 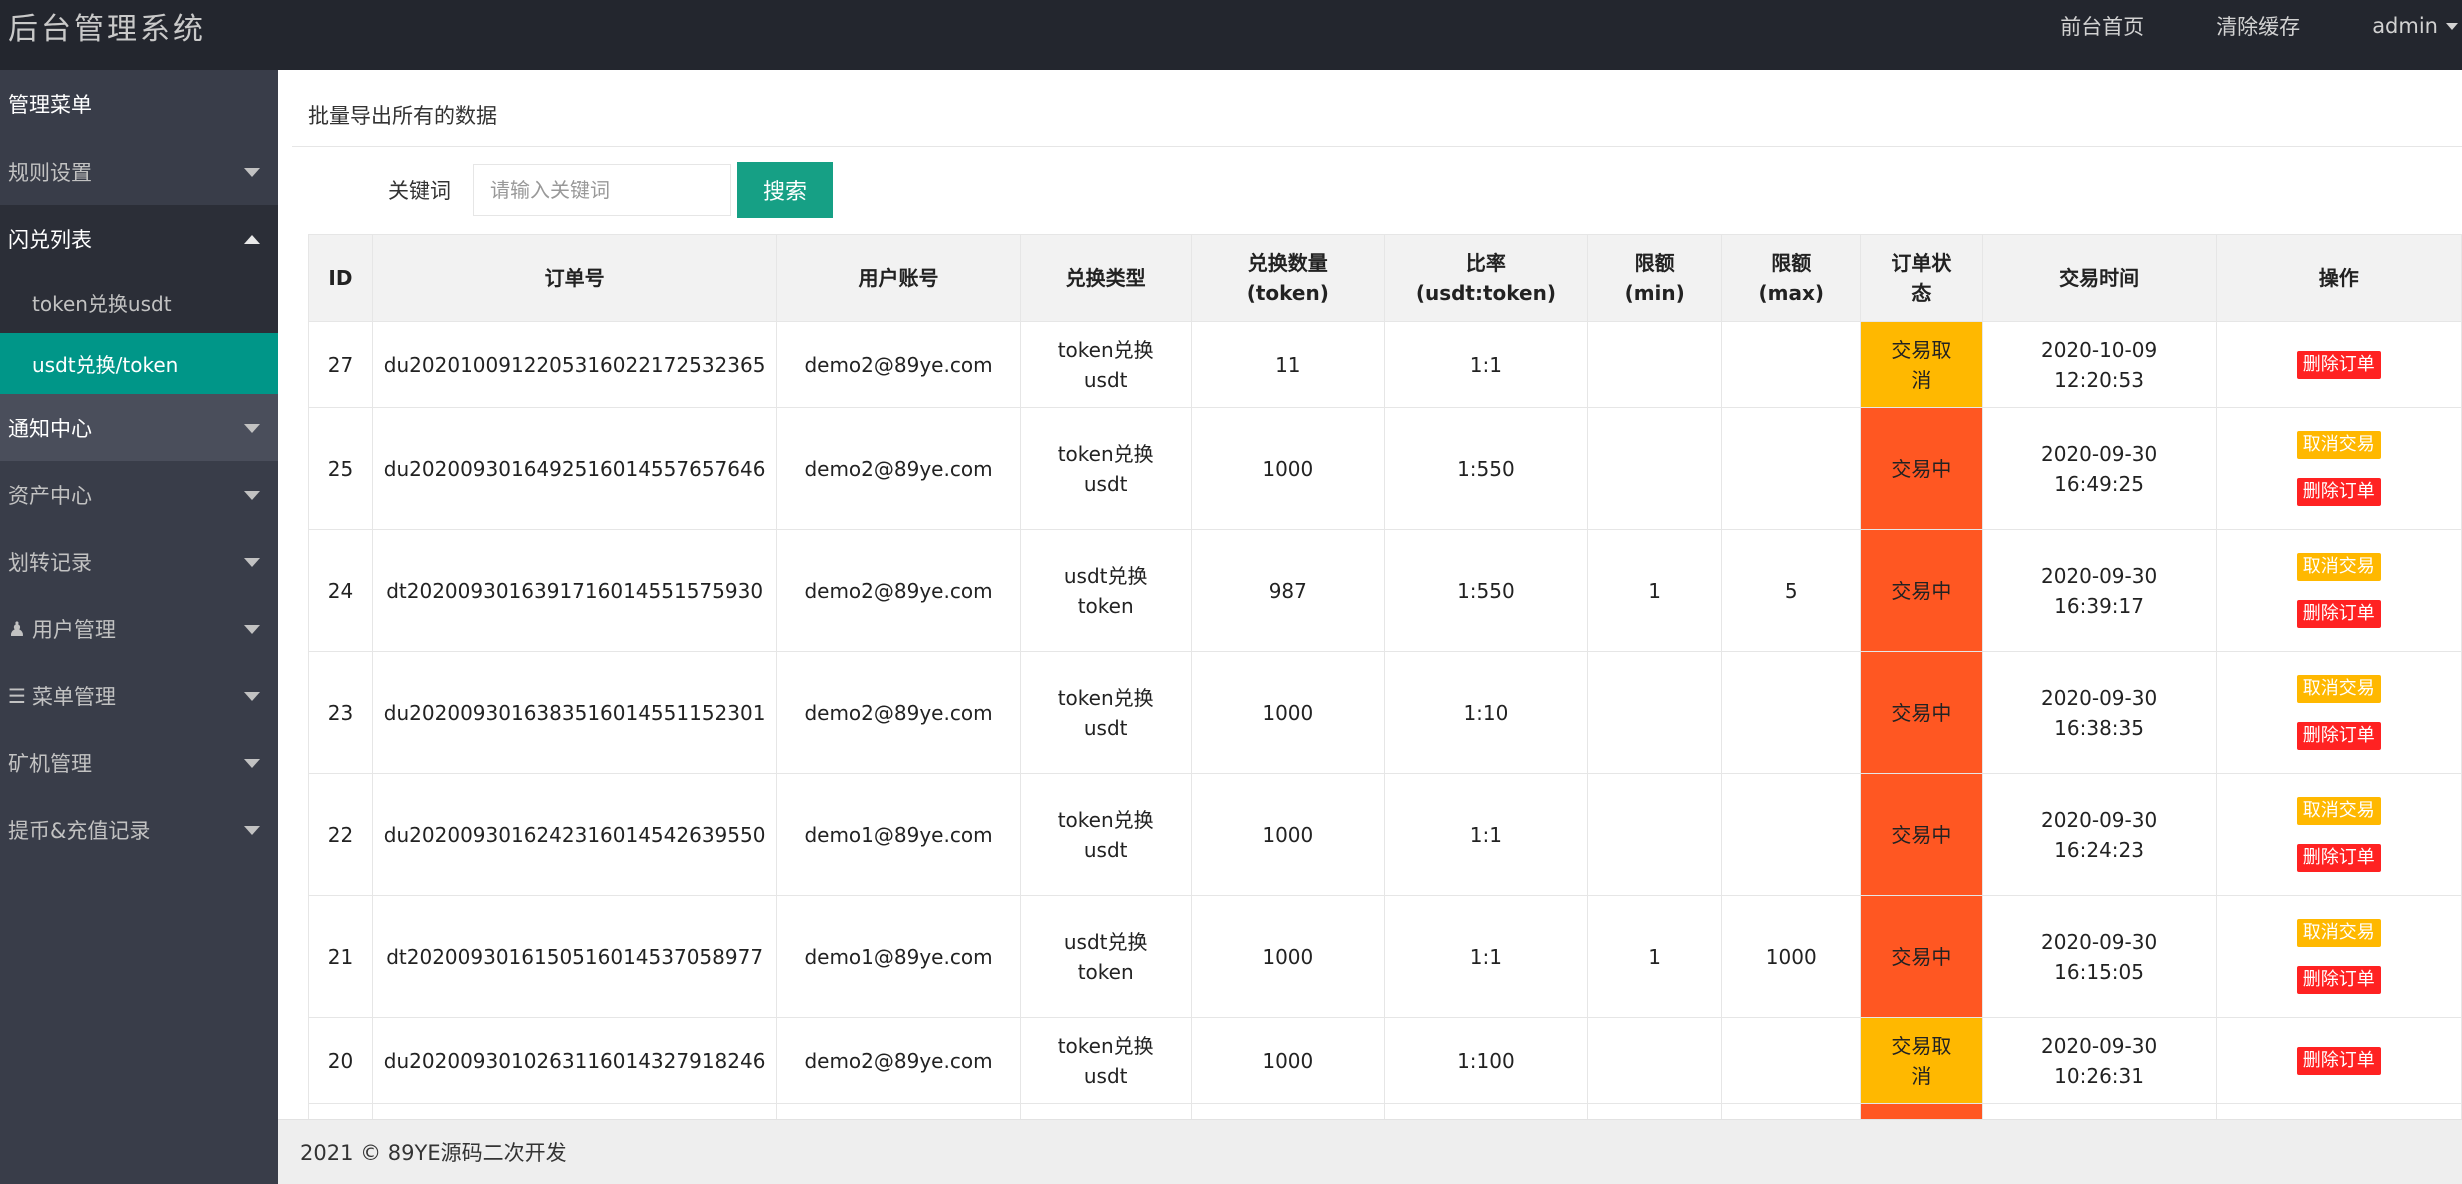 I want to click on table-cell: 2020-09-30 16:38:35, so click(x=2099, y=712).